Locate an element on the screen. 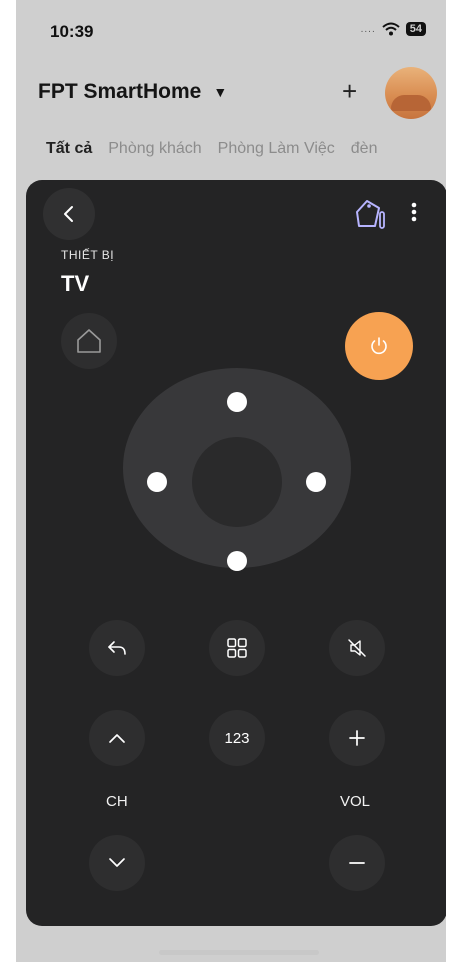 Image resolution: width=457 pixels, height=962 pixels. minus-icon is located at coordinates (357, 863).